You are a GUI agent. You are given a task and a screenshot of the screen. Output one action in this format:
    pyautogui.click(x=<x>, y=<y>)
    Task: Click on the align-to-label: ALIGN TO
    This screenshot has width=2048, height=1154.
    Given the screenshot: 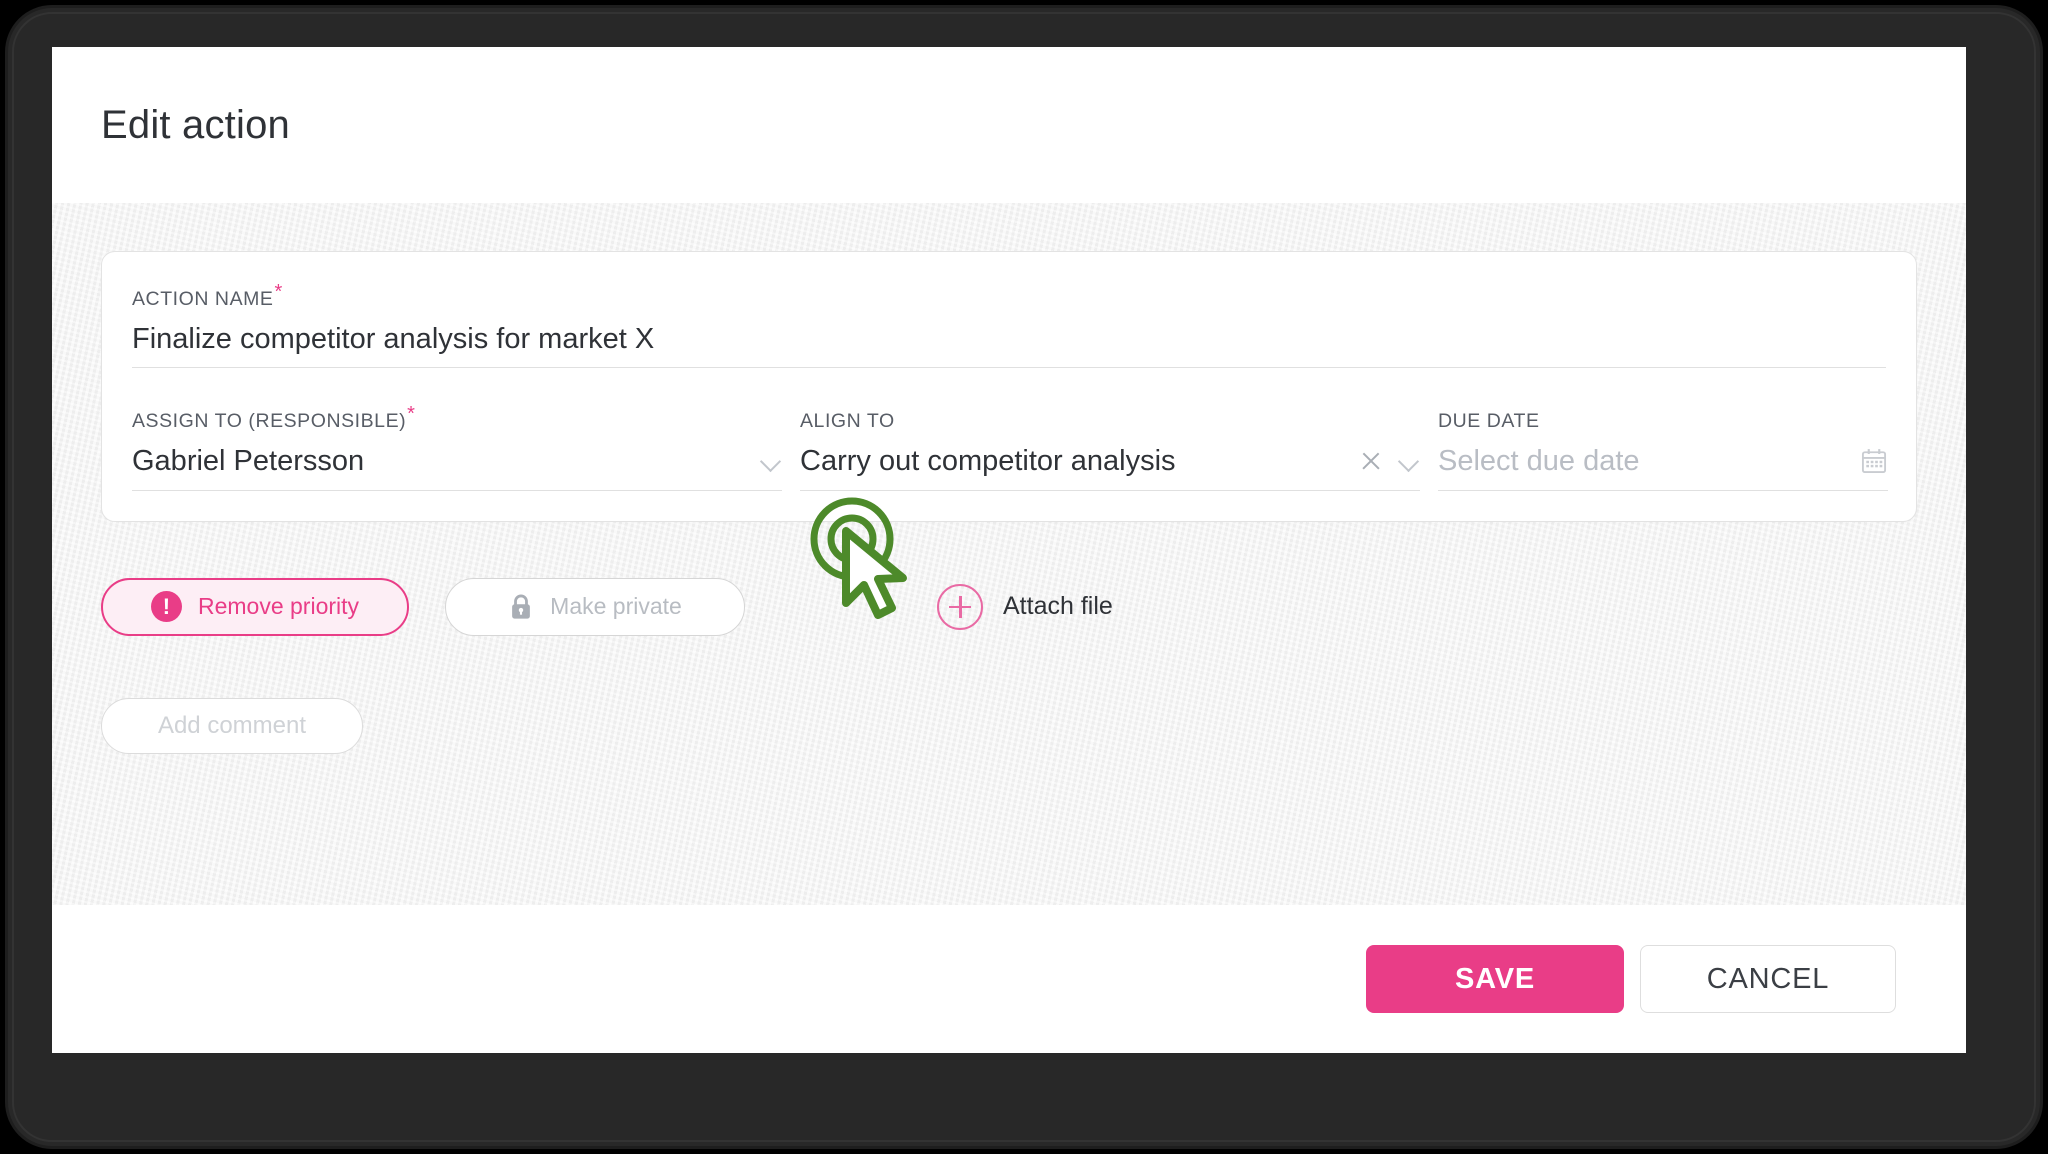 What is the action you would take?
    pyautogui.click(x=1110, y=421)
    